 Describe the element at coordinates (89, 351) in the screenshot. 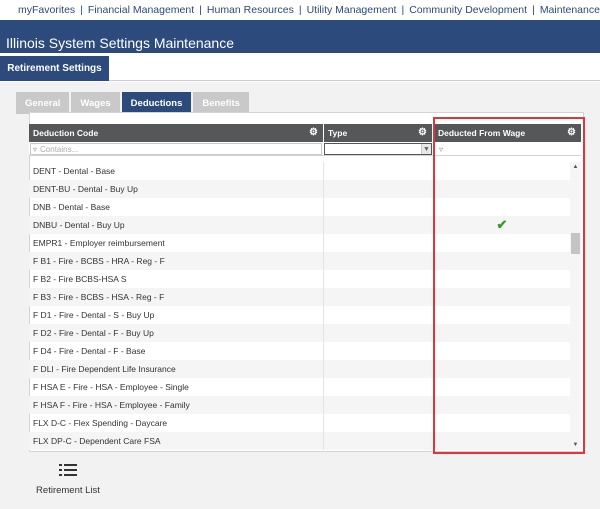

I see `deduction-code-cell: F D4 - Fire - Dental - F - Base` at that location.